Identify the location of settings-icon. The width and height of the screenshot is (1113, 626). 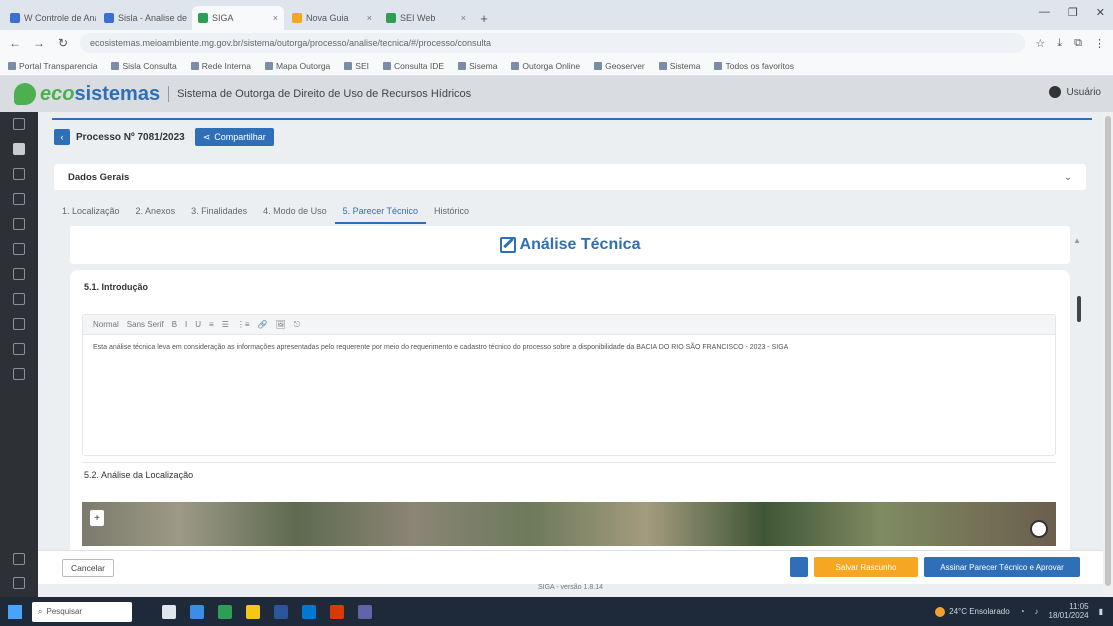
(19, 583).